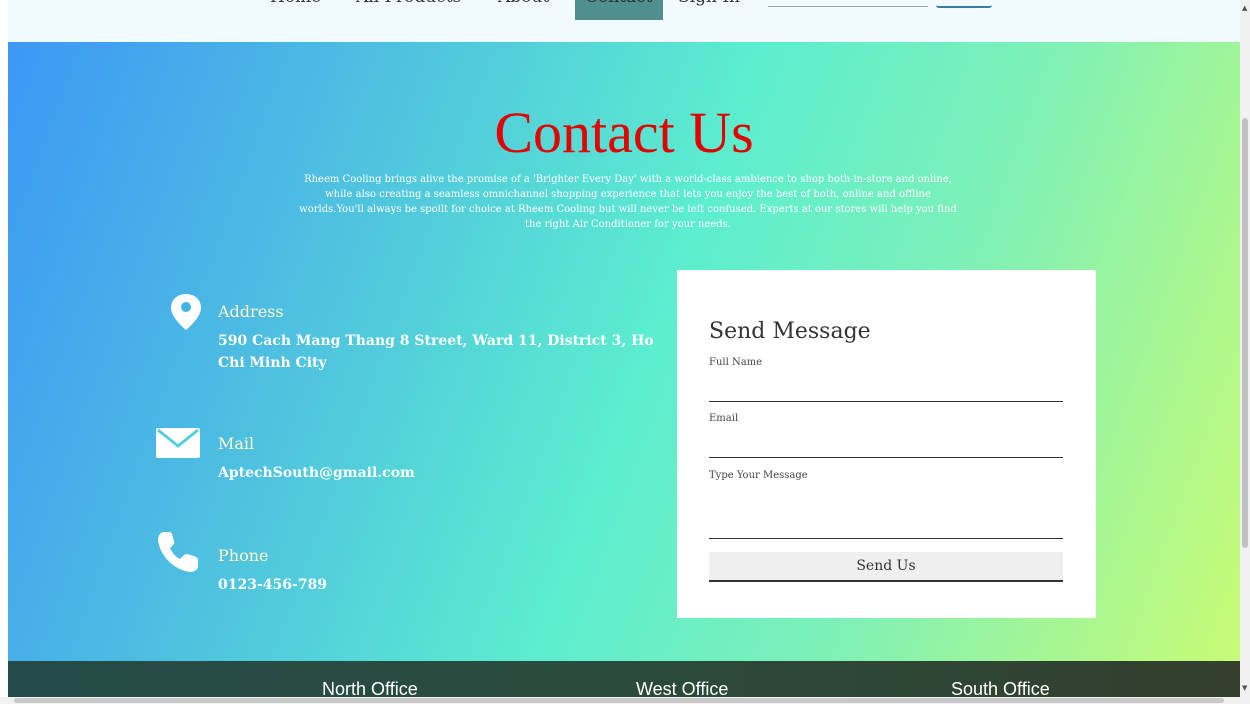  I want to click on scroll-down-icon: ▼, so click(1244, 688).